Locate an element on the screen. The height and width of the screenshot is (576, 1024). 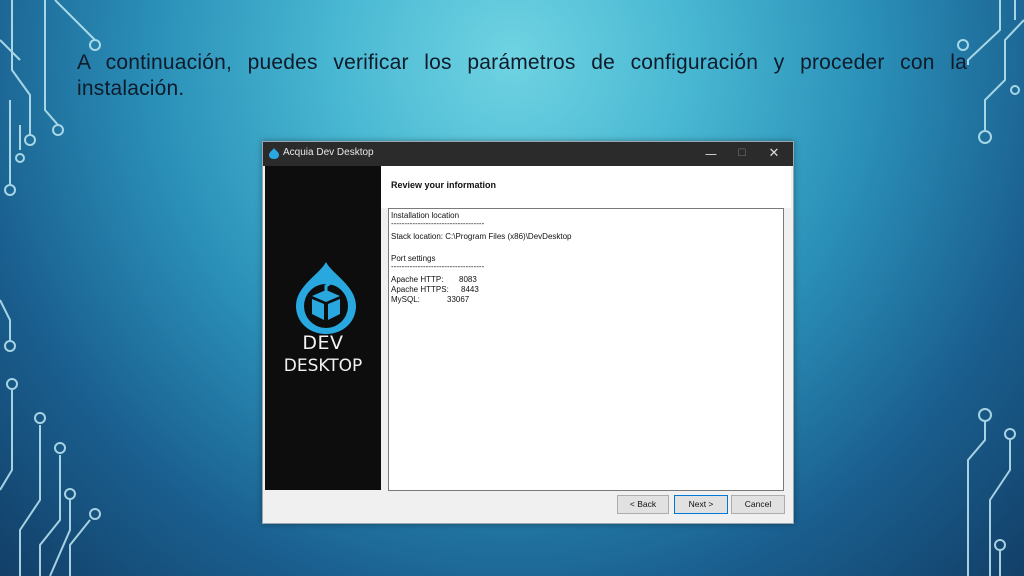
maximize-button: ☐ is located at coordinates (742, 154).